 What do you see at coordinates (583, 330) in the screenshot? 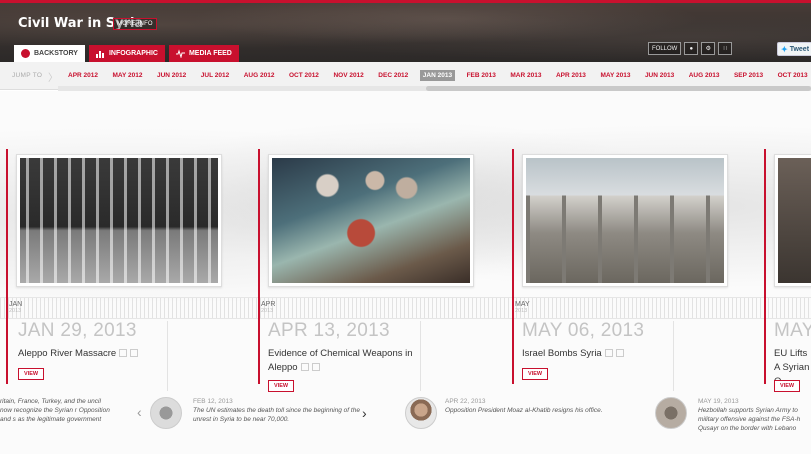
I see `event-date: MAY 06, 2013` at bounding box center [583, 330].